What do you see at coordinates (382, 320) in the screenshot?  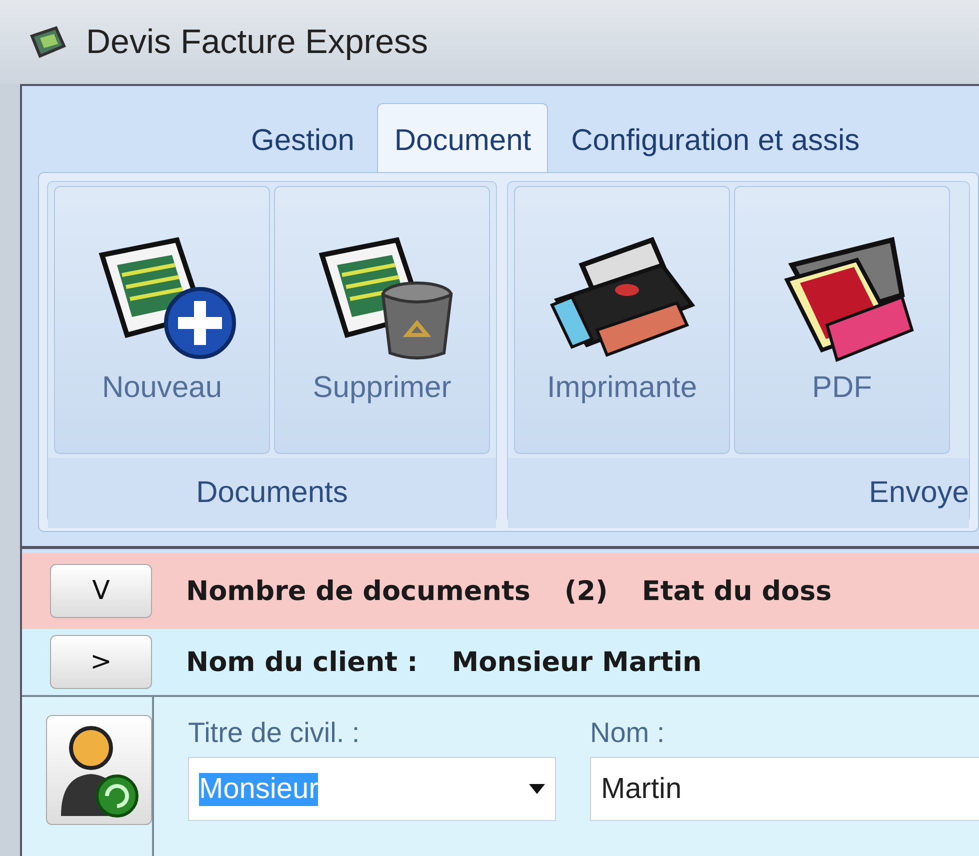 I see `ribbon-button: Supprimer` at bounding box center [382, 320].